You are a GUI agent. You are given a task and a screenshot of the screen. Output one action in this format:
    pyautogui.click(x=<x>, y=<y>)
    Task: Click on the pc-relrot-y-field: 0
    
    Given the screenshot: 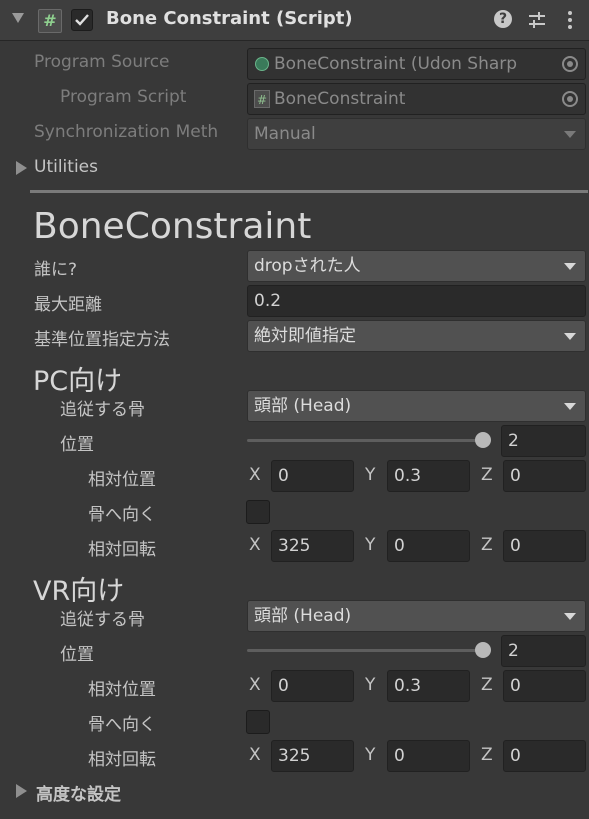 What is the action you would take?
    pyautogui.click(x=428, y=546)
    